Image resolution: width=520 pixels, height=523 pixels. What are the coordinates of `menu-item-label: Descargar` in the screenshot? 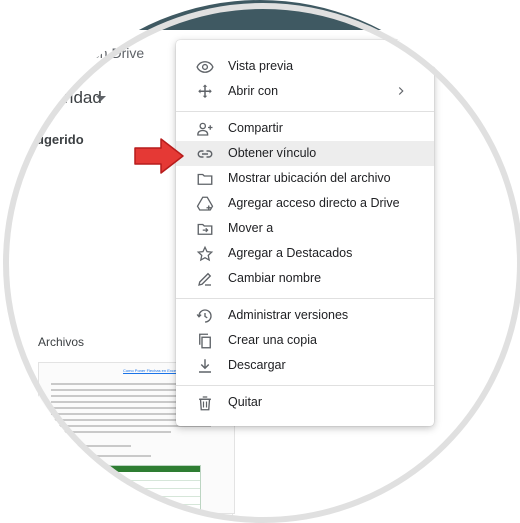 It's located at (257, 365).